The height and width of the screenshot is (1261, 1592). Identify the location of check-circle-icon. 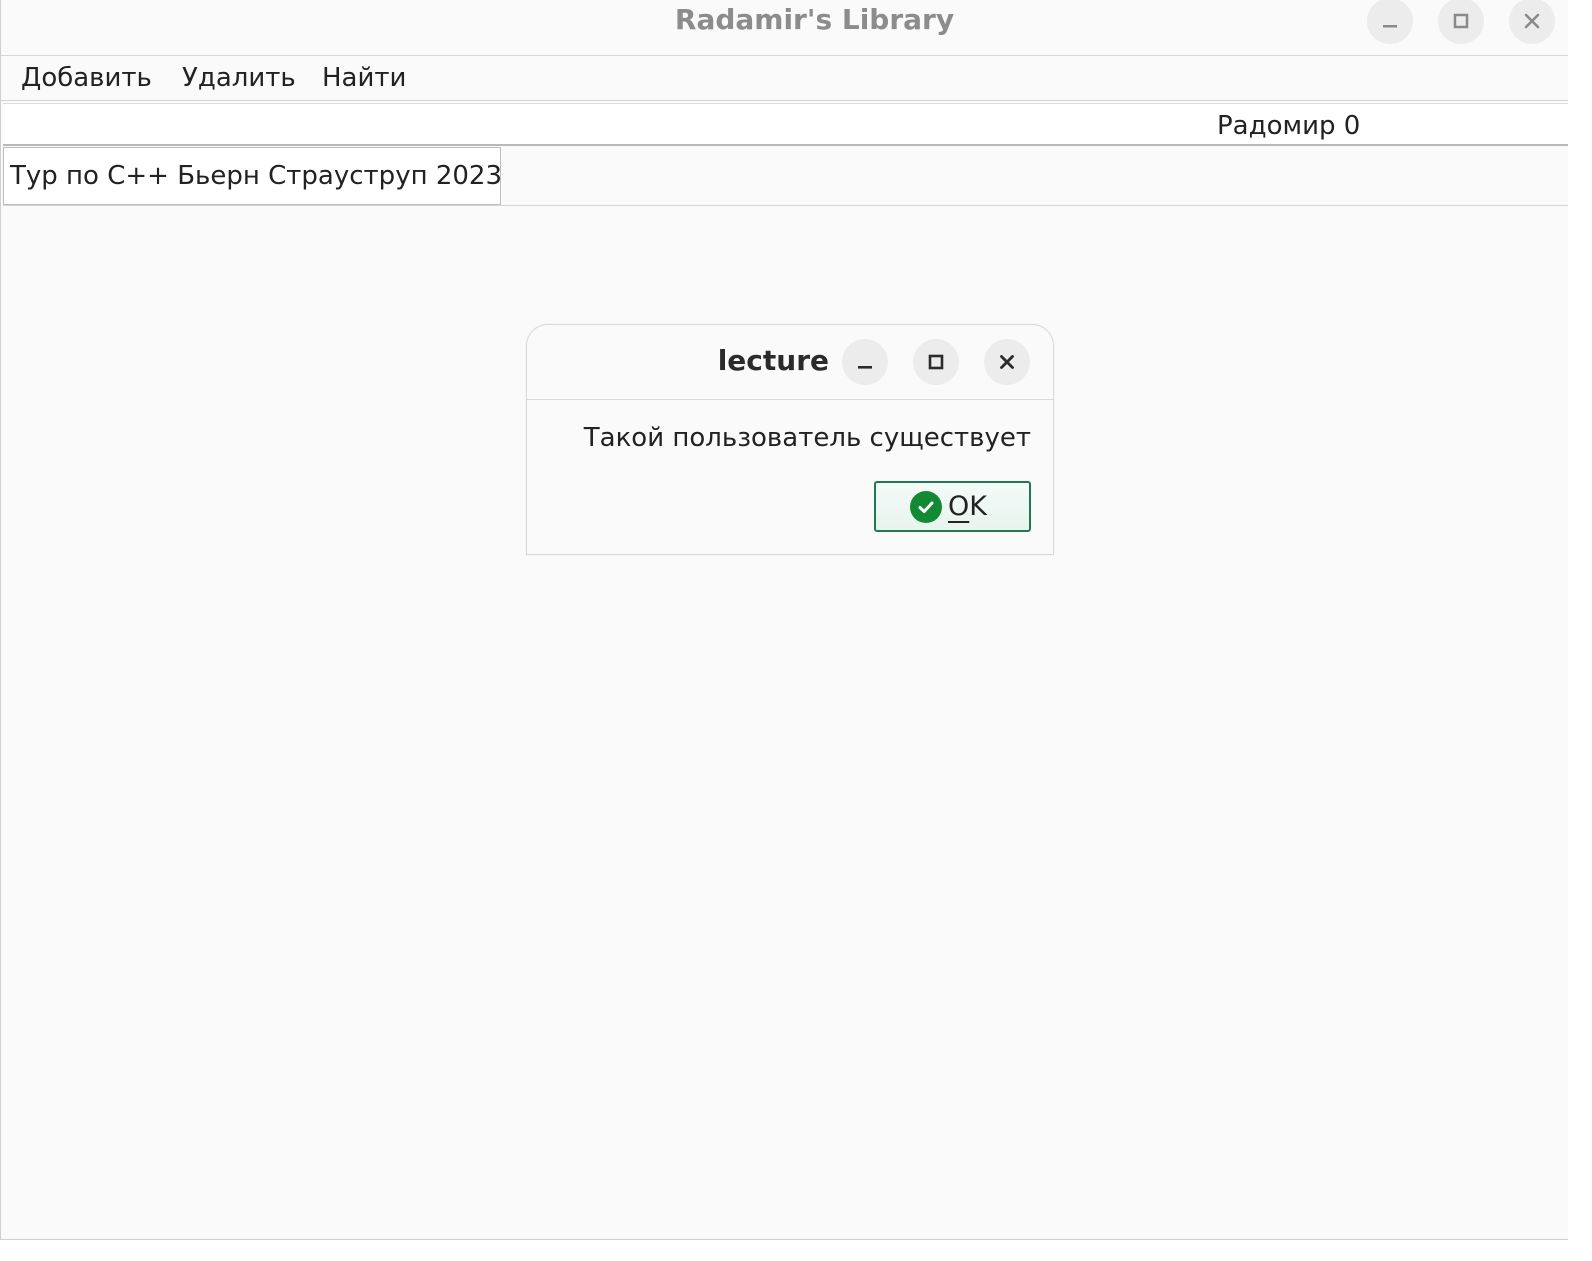
(926, 506).